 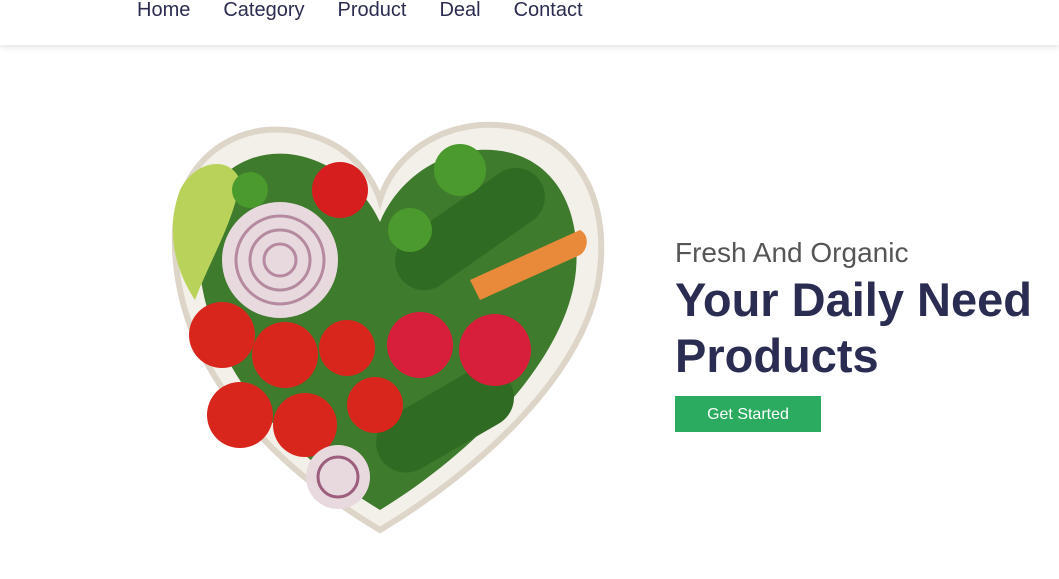 I want to click on nav-contact: Contact, so click(x=548, y=11).